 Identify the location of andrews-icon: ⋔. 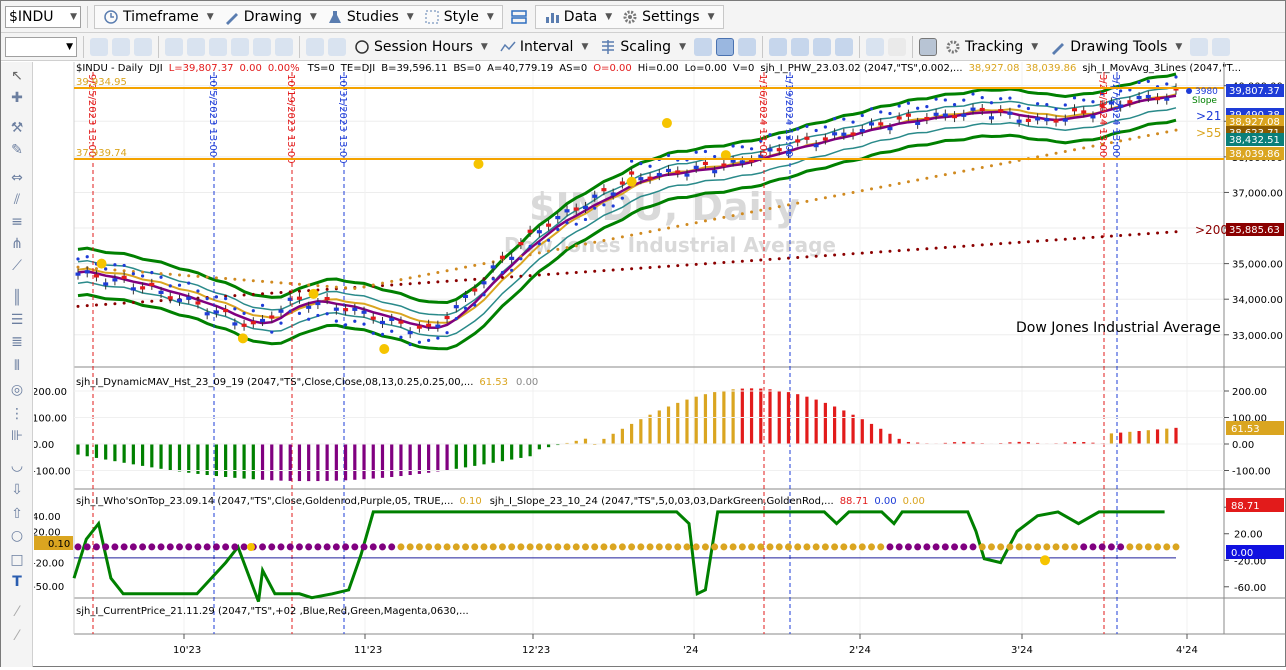
(17, 244).